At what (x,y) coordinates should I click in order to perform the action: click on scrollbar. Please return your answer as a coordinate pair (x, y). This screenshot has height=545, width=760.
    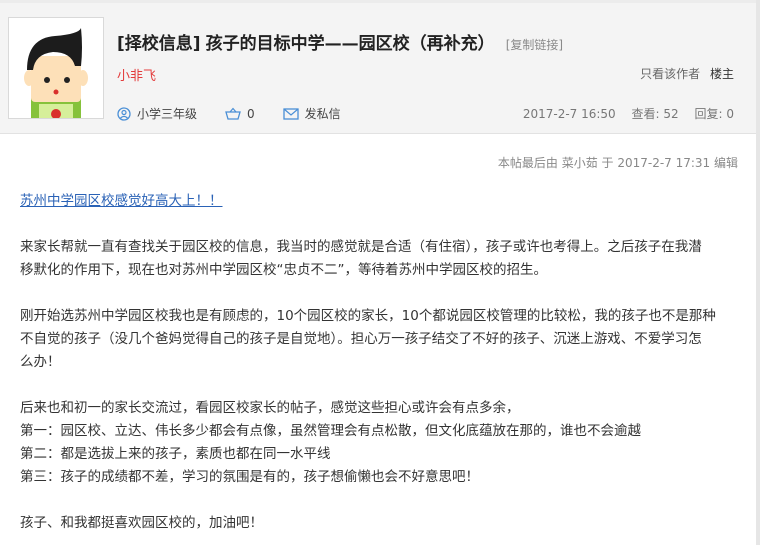
    Looking at the image, I should click on (758, 272).